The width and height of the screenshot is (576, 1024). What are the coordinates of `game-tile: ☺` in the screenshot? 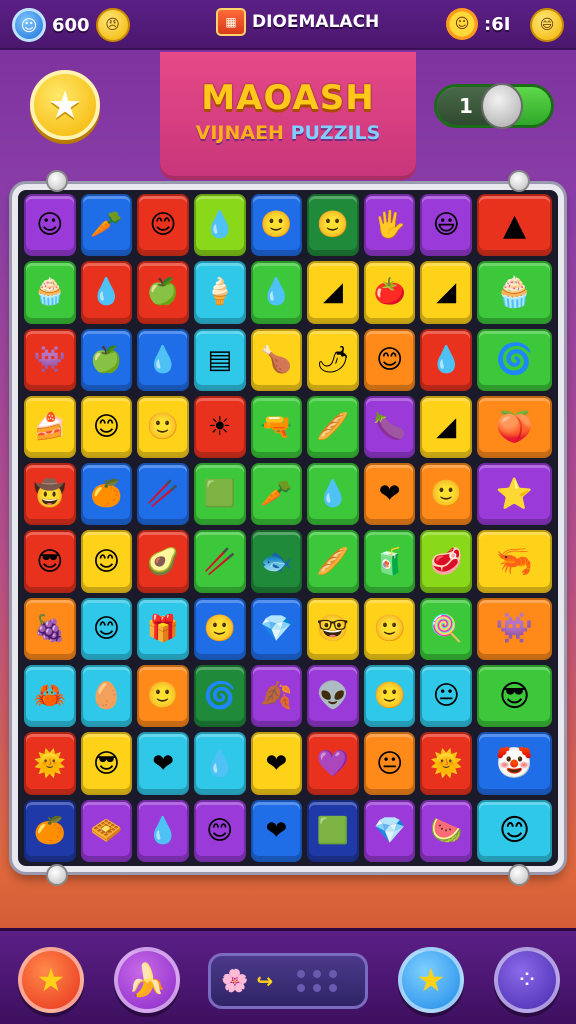 It's located at (50, 225).